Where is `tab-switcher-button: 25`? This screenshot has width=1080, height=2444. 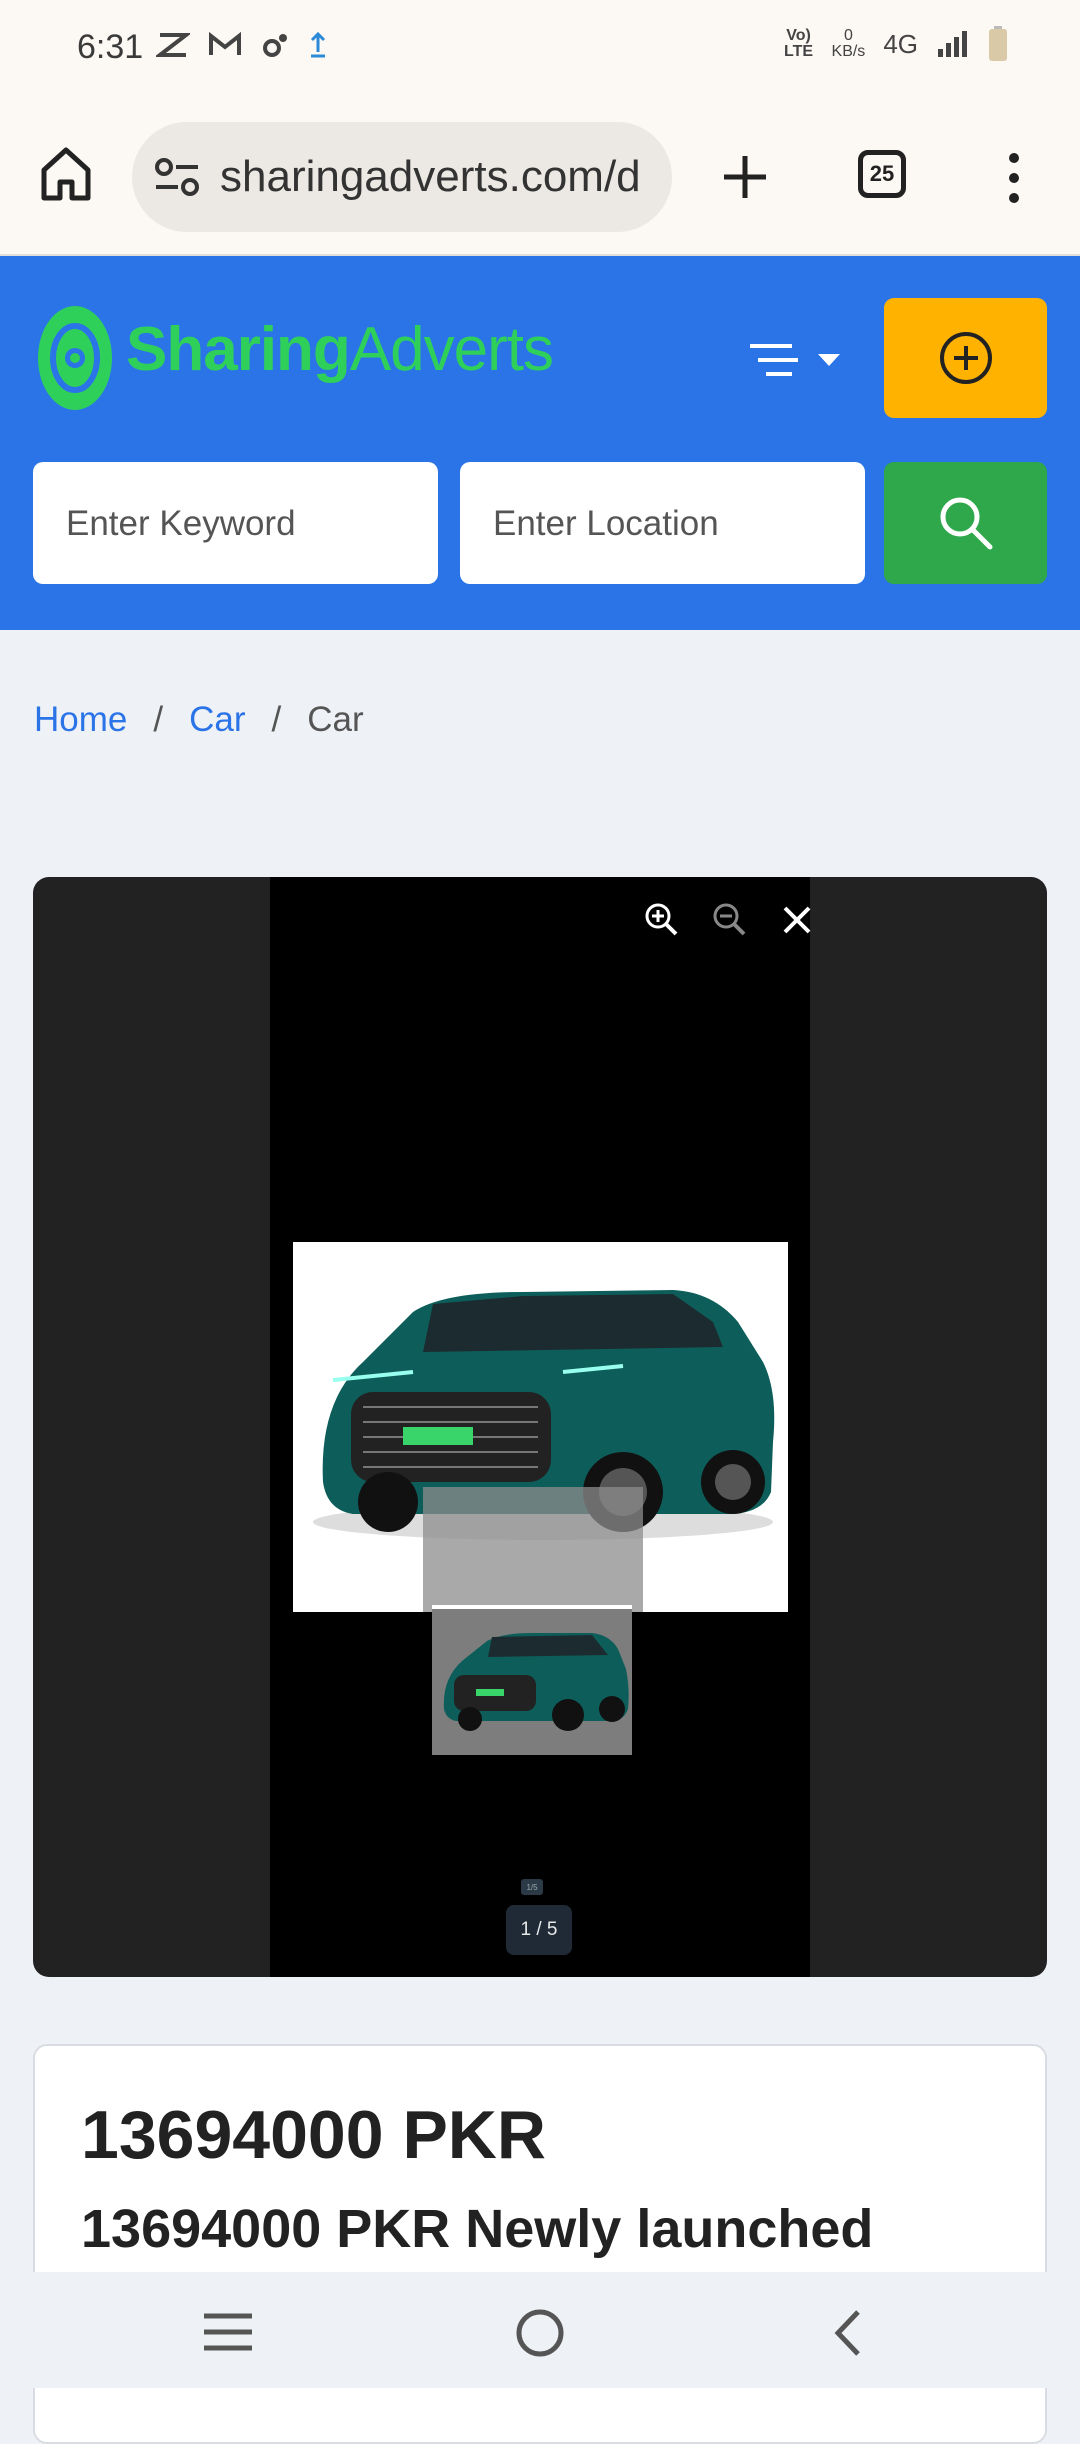
tab-switcher-button: 25 is located at coordinates (882, 174).